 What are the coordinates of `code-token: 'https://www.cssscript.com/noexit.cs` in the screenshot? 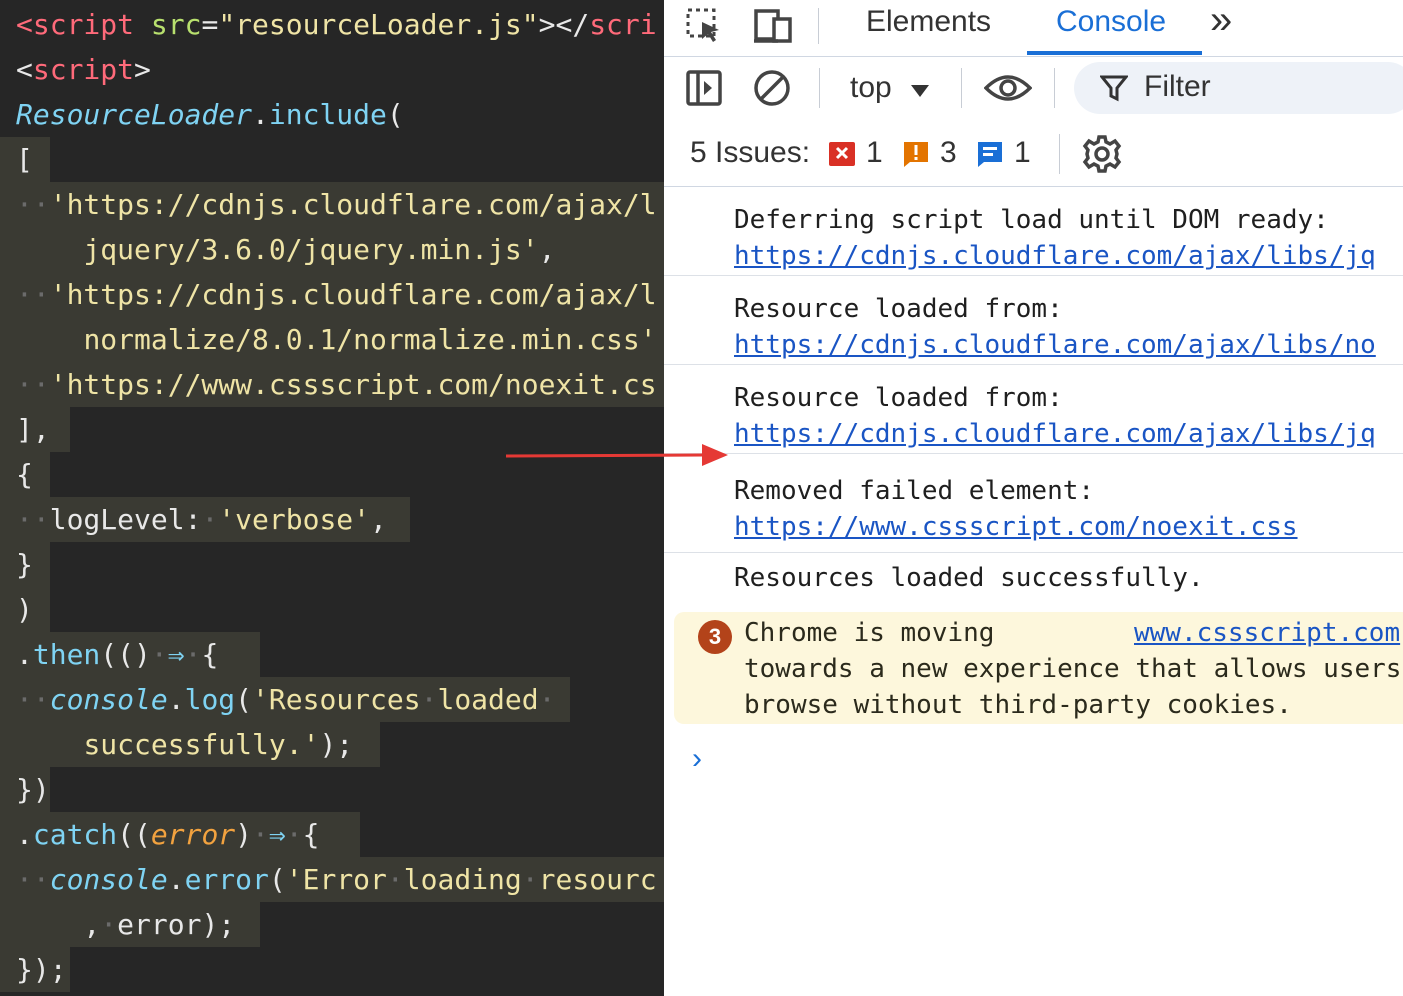 It's located at (353, 384).